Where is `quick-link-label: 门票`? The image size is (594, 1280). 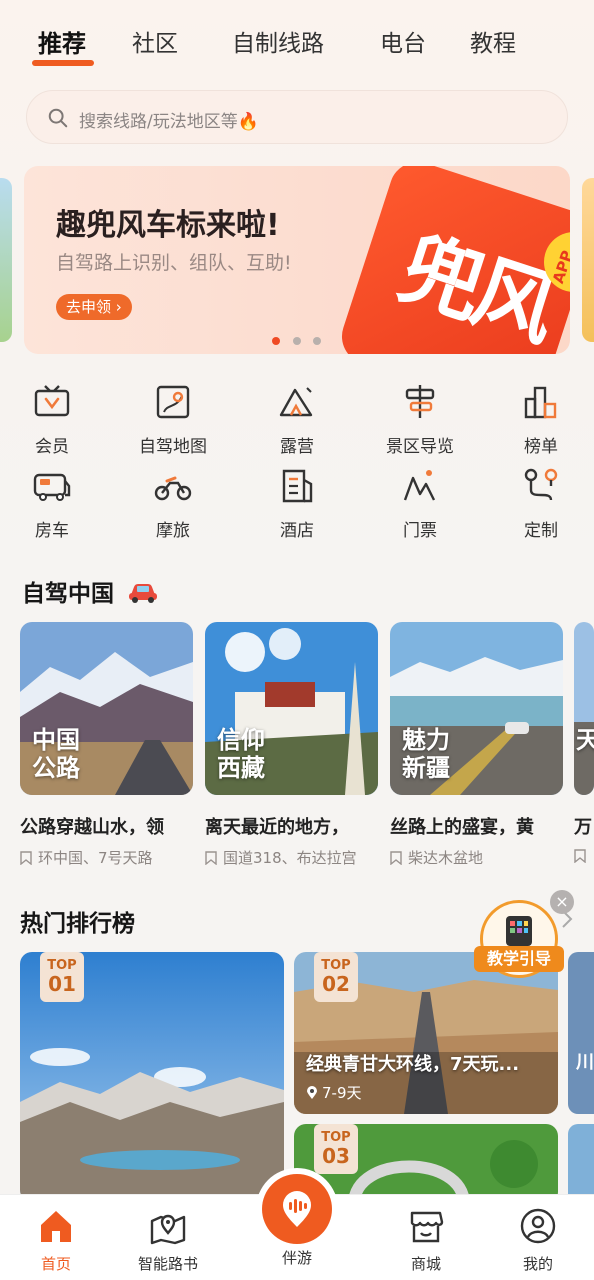
quick-link-label: 门票 is located at coordinates (420, 531).